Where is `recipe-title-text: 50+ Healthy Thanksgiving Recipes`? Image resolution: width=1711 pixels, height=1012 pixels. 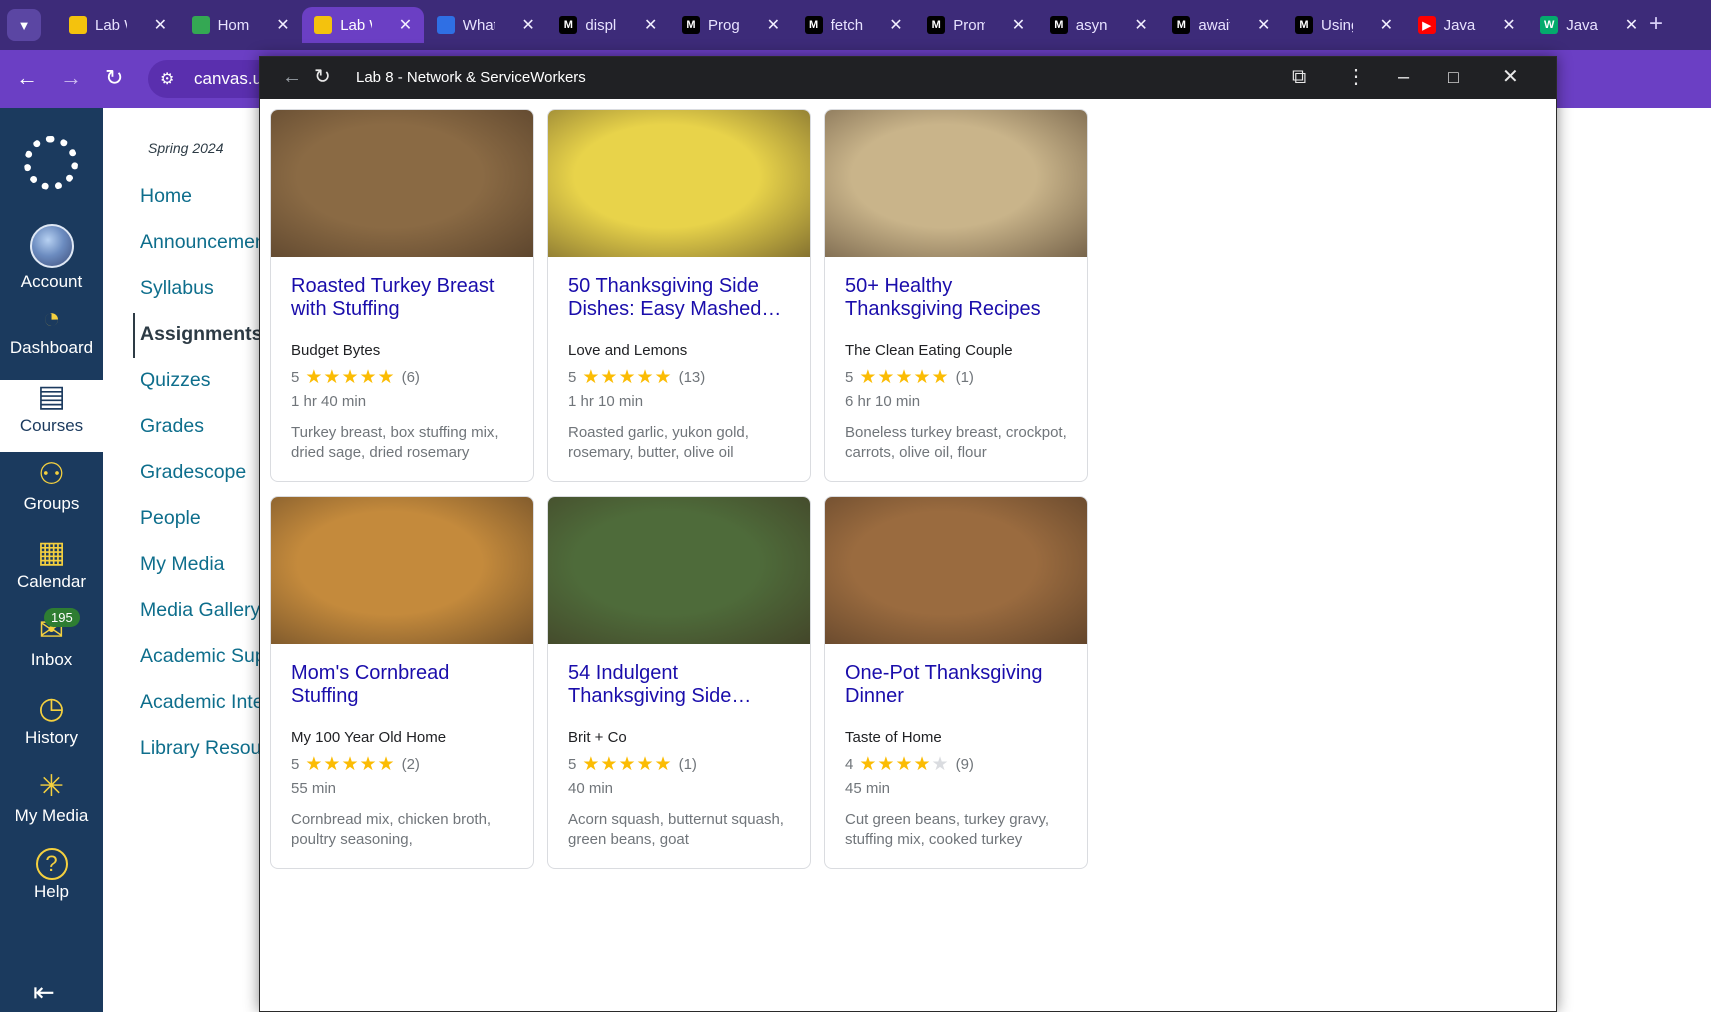 recipe-title-text: 50+ Healthy Thanksgiving Recipes is located at coordinates (943, 297).